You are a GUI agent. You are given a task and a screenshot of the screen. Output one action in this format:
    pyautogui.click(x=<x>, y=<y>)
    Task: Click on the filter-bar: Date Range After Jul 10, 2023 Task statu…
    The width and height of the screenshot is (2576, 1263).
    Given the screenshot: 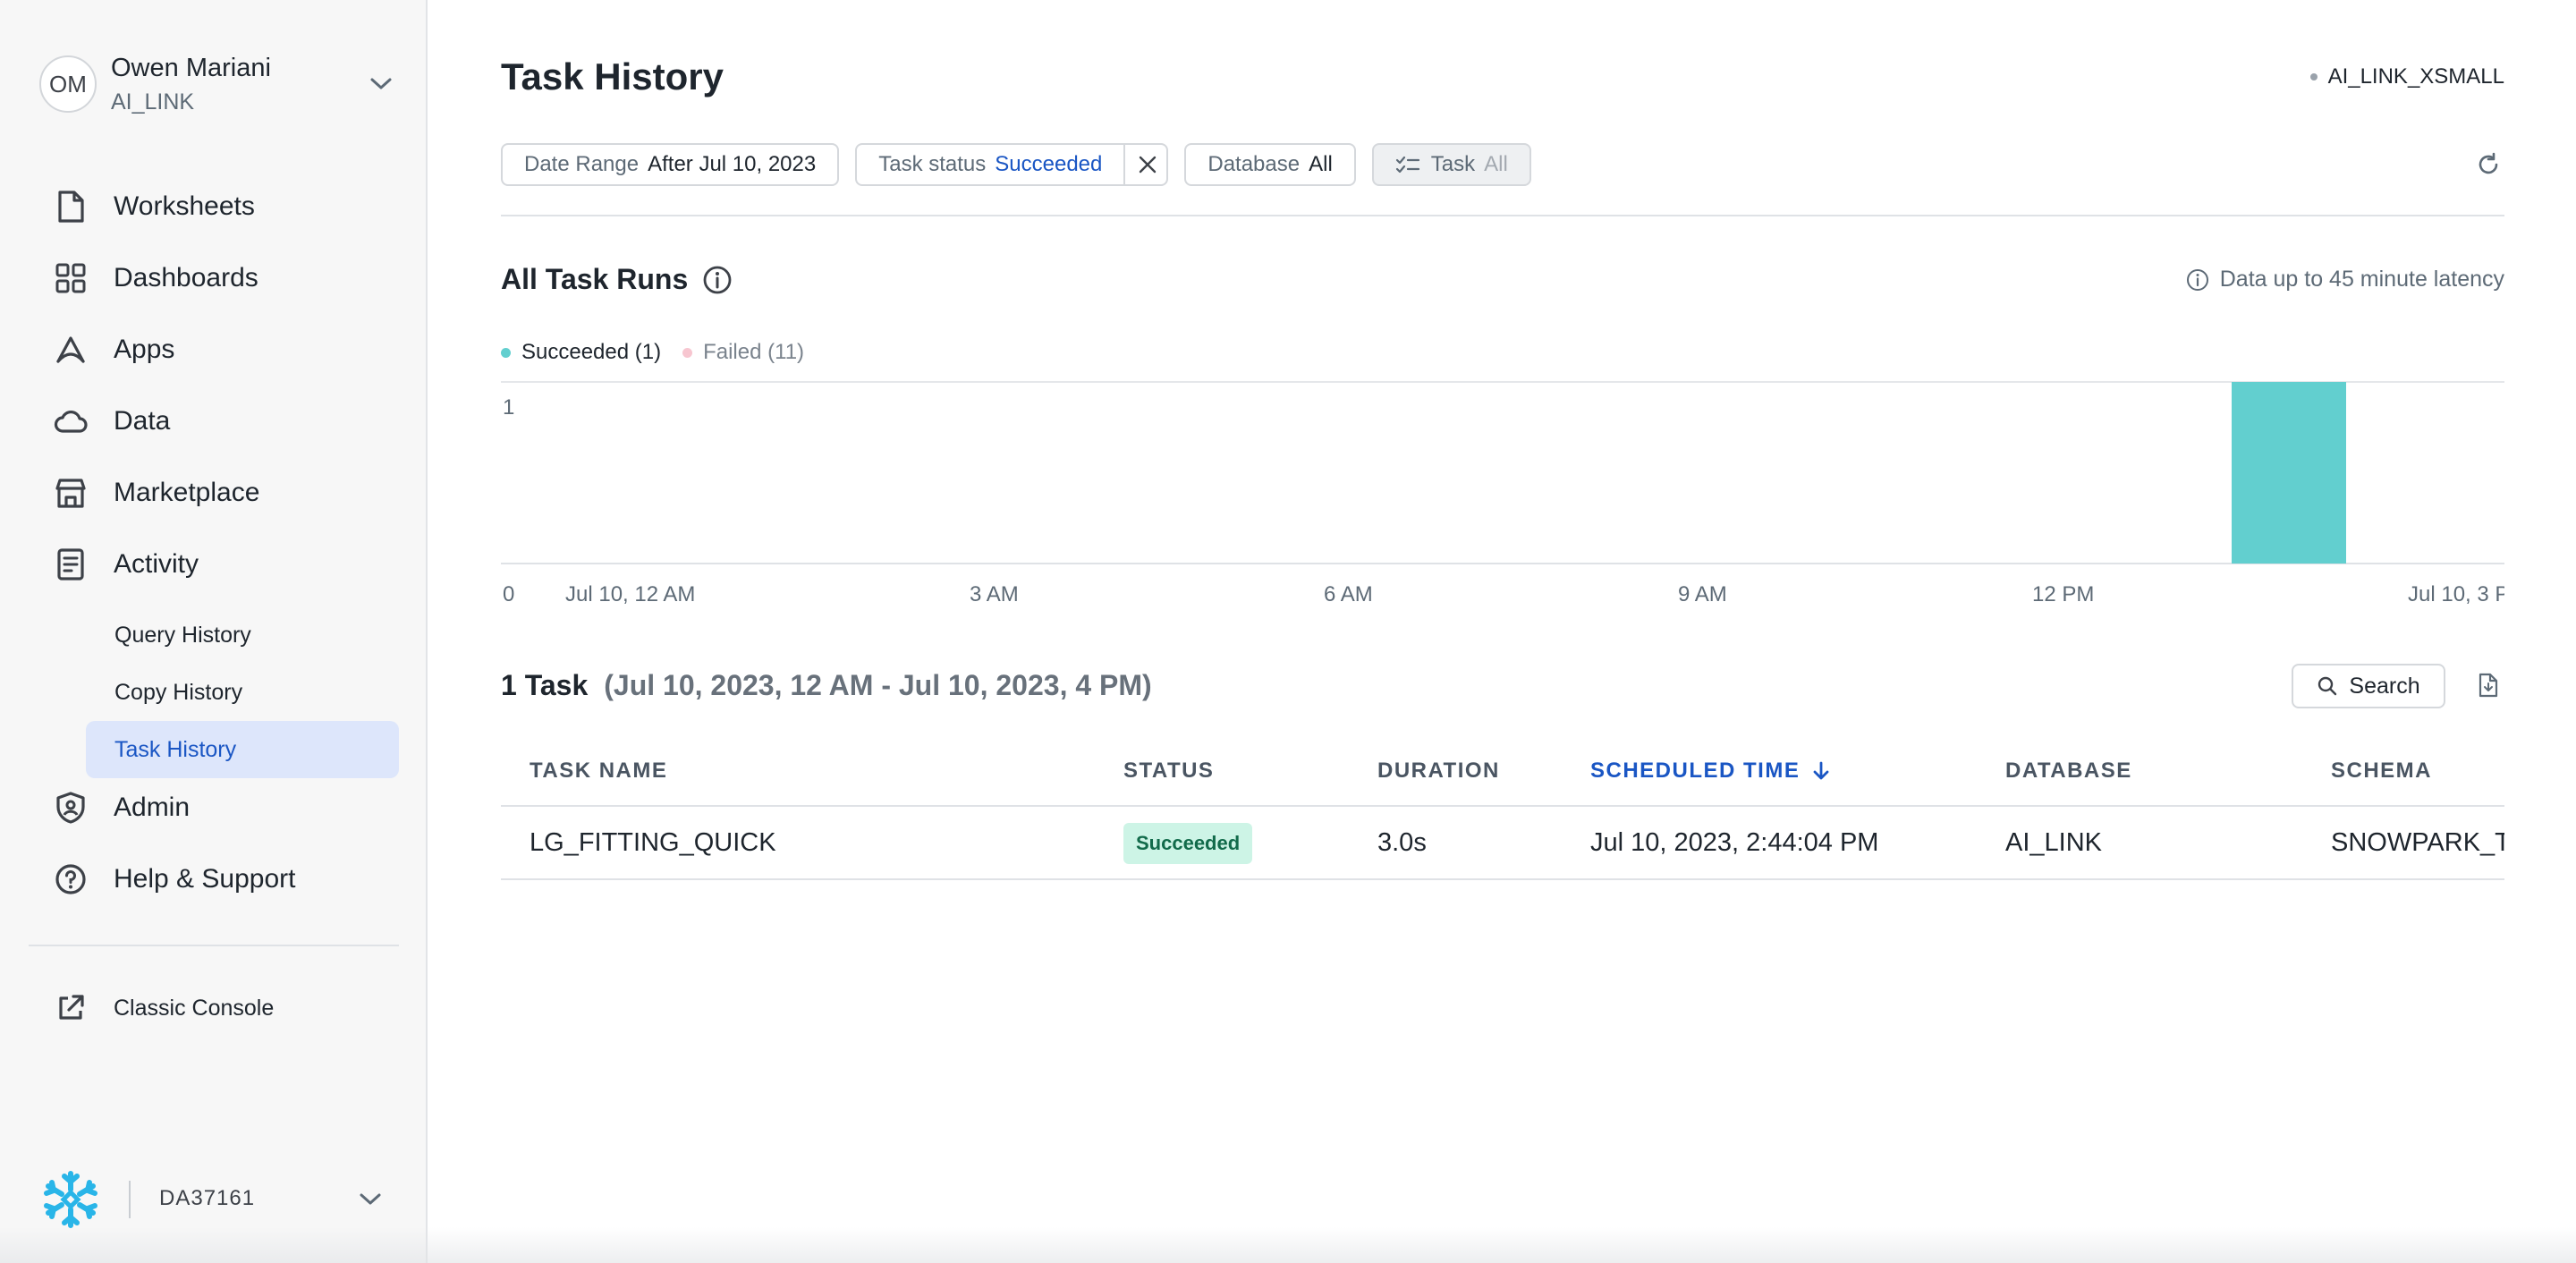 What is the action you would take?
    pyautogui.click(x=1024, y=164)
    